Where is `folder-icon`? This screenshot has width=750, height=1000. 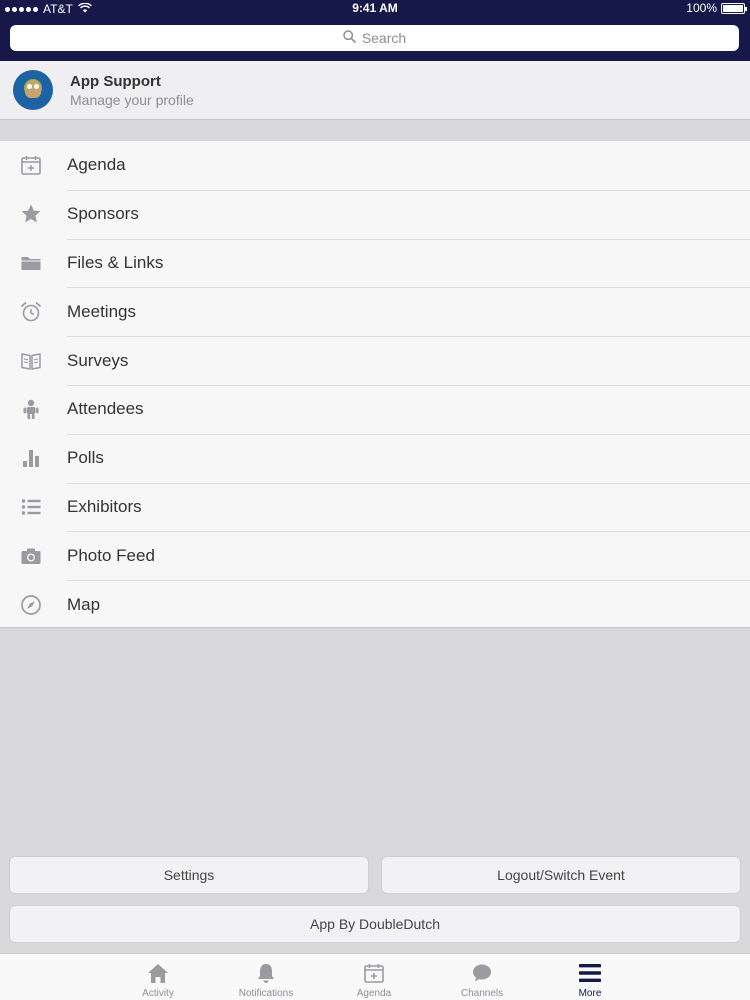
folder-icon is located at coordinates (31, 263).